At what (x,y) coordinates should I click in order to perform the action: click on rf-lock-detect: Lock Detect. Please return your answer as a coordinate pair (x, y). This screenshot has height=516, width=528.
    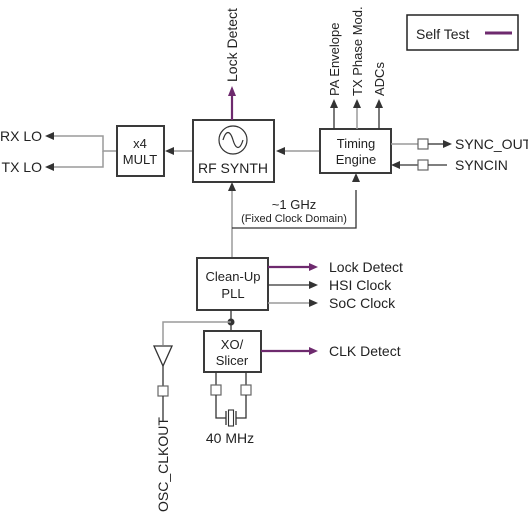
    Looking at the image, I should click on (232, 64).